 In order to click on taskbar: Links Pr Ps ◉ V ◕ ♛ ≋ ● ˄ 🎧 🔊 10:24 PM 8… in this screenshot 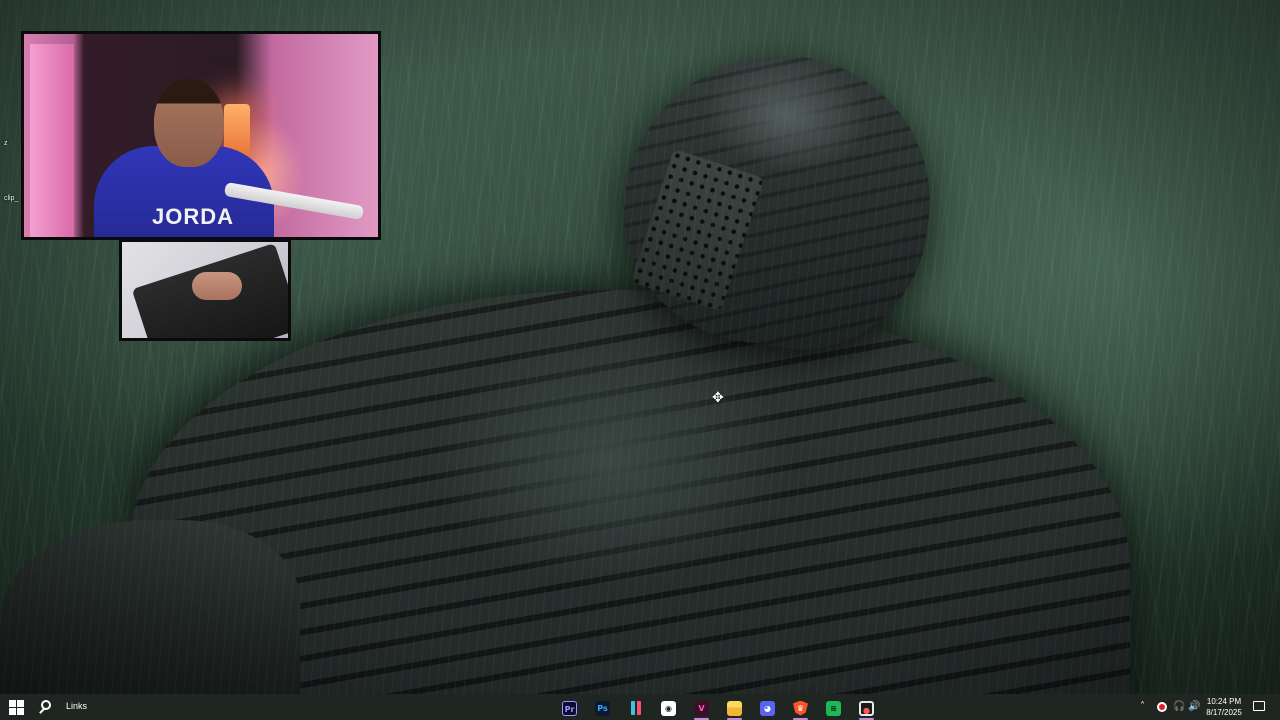, I will do `click(640, 707)`.